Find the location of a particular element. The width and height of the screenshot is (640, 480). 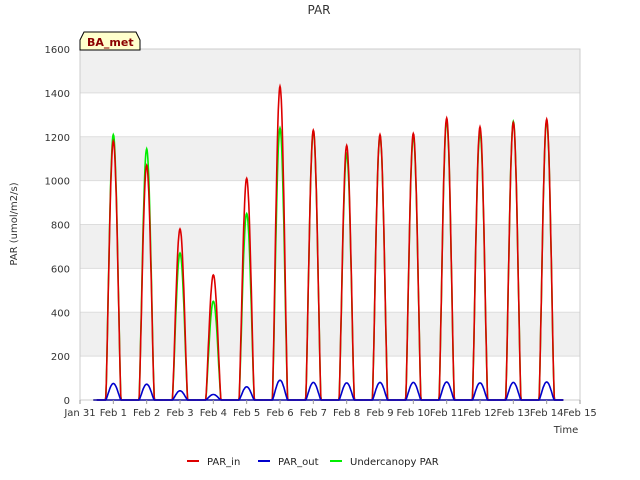

x-tick-label: Feb 10 is located at coordinates (414, 413).